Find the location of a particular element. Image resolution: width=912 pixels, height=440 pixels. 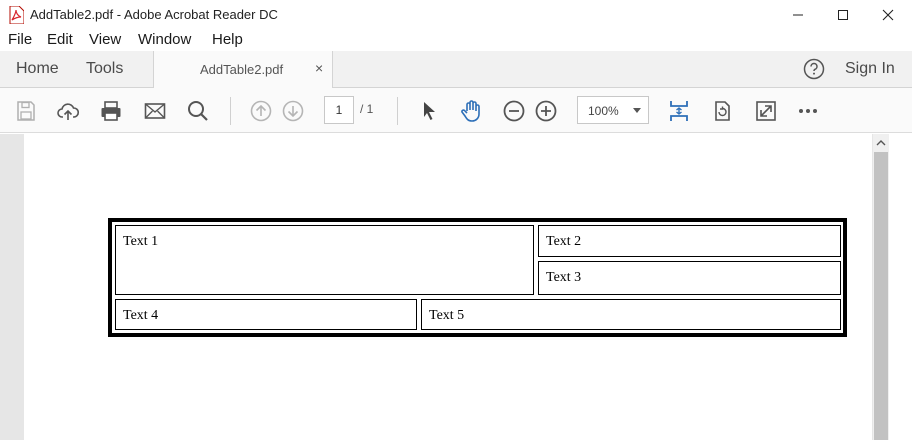

zoom-in-icon is located at coordinates (546, 111).